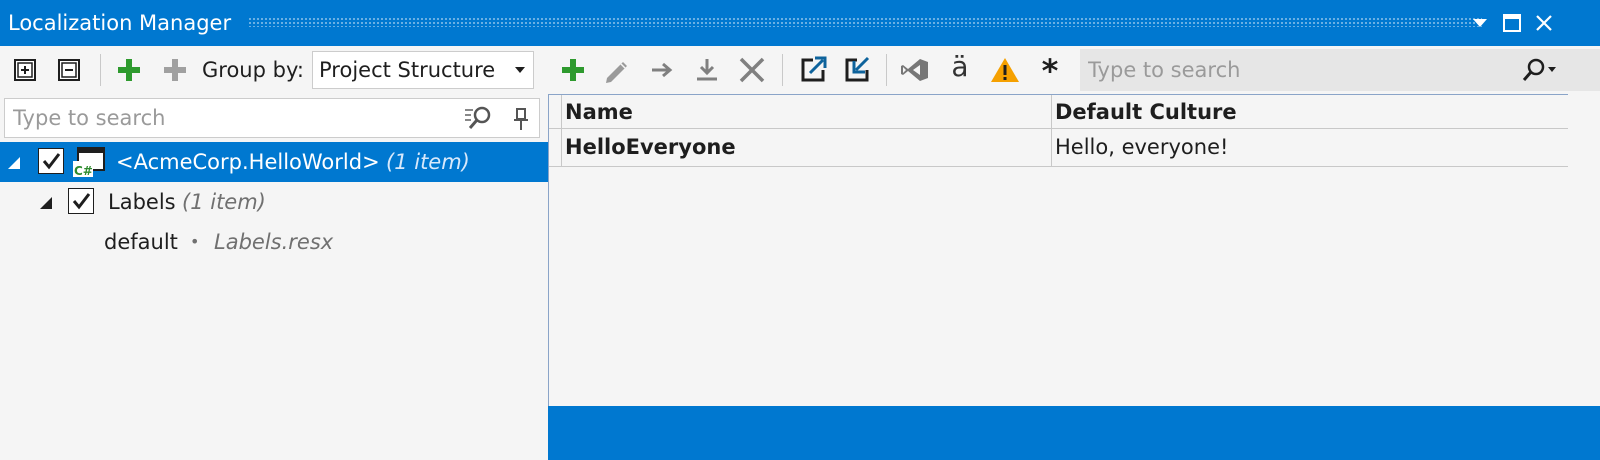 Image resolution: width=1600 pixels, height=460 pixels. What do you see at coordinates (129, 70) in the screenshot?
I see `add-project-icon` at bounding box center [129, 70].